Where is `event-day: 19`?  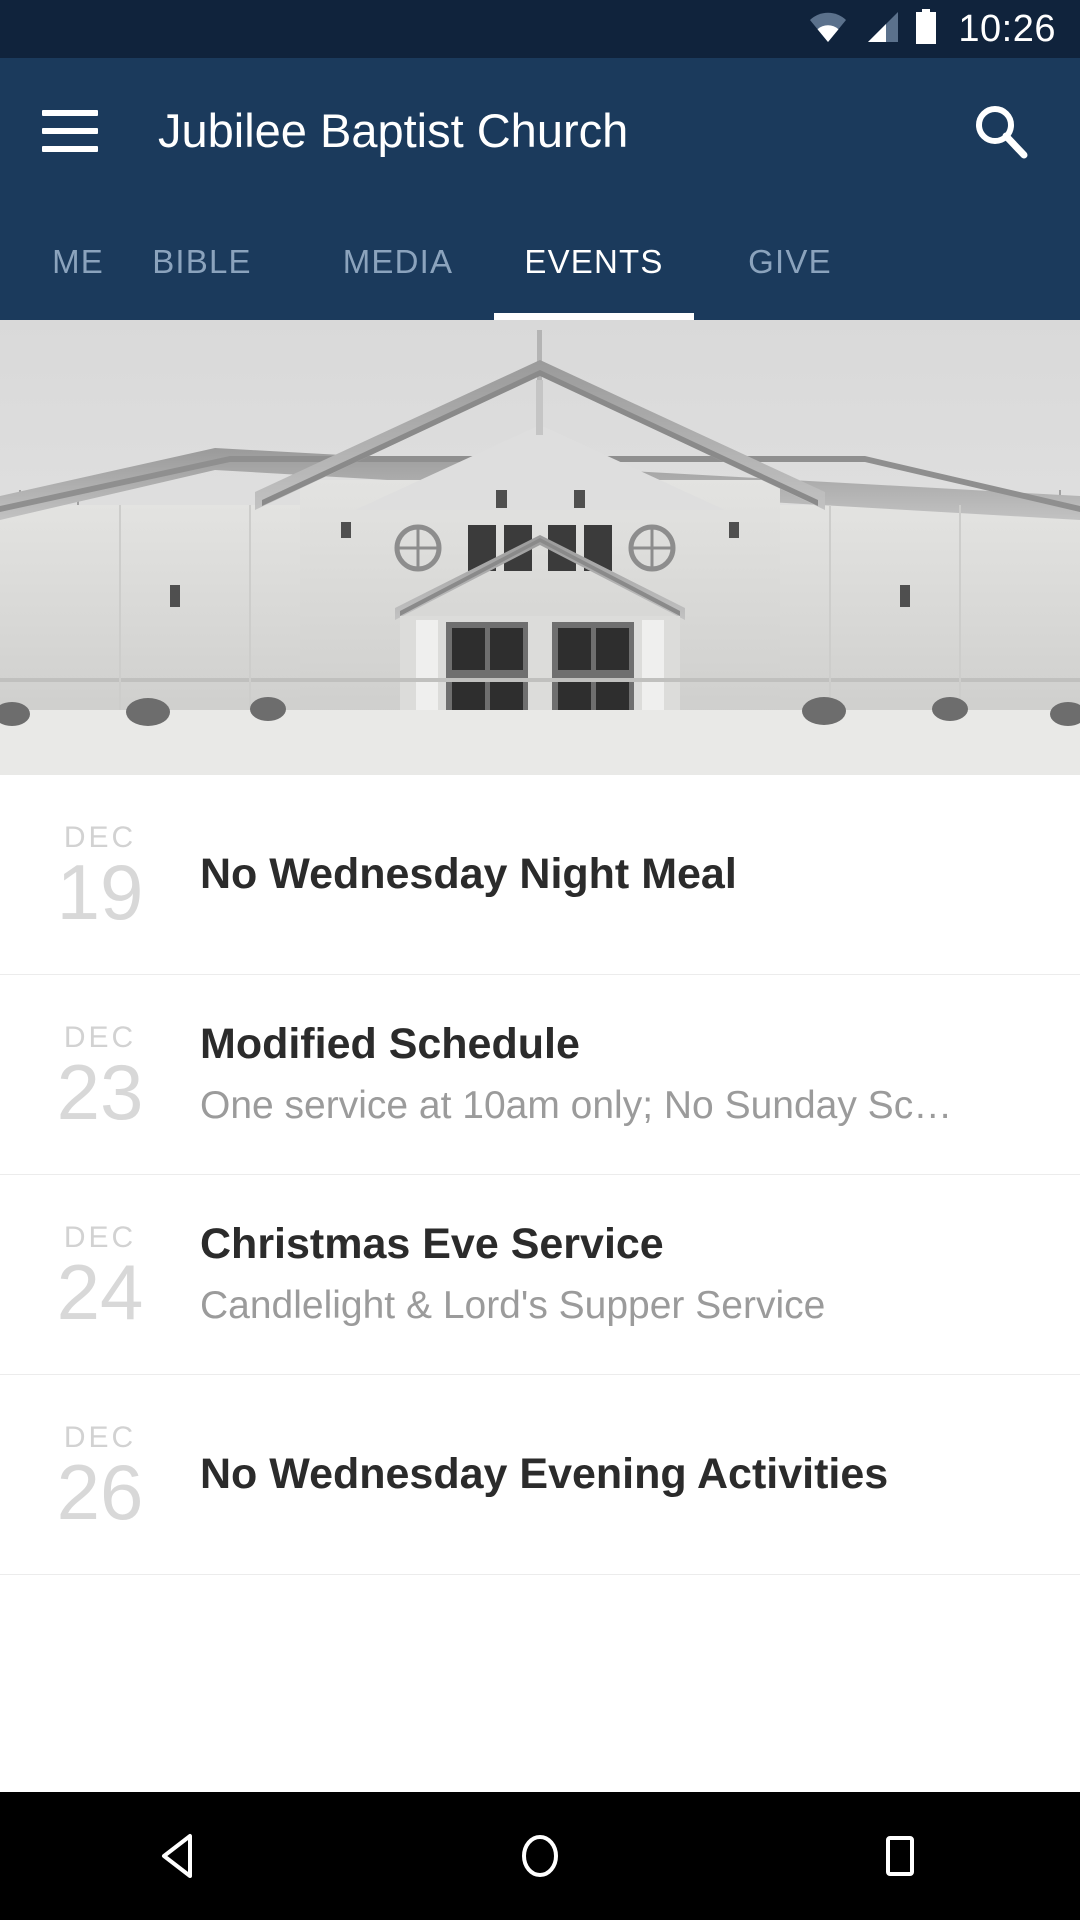
event-day: 19 is located at coordinates (100, 892).